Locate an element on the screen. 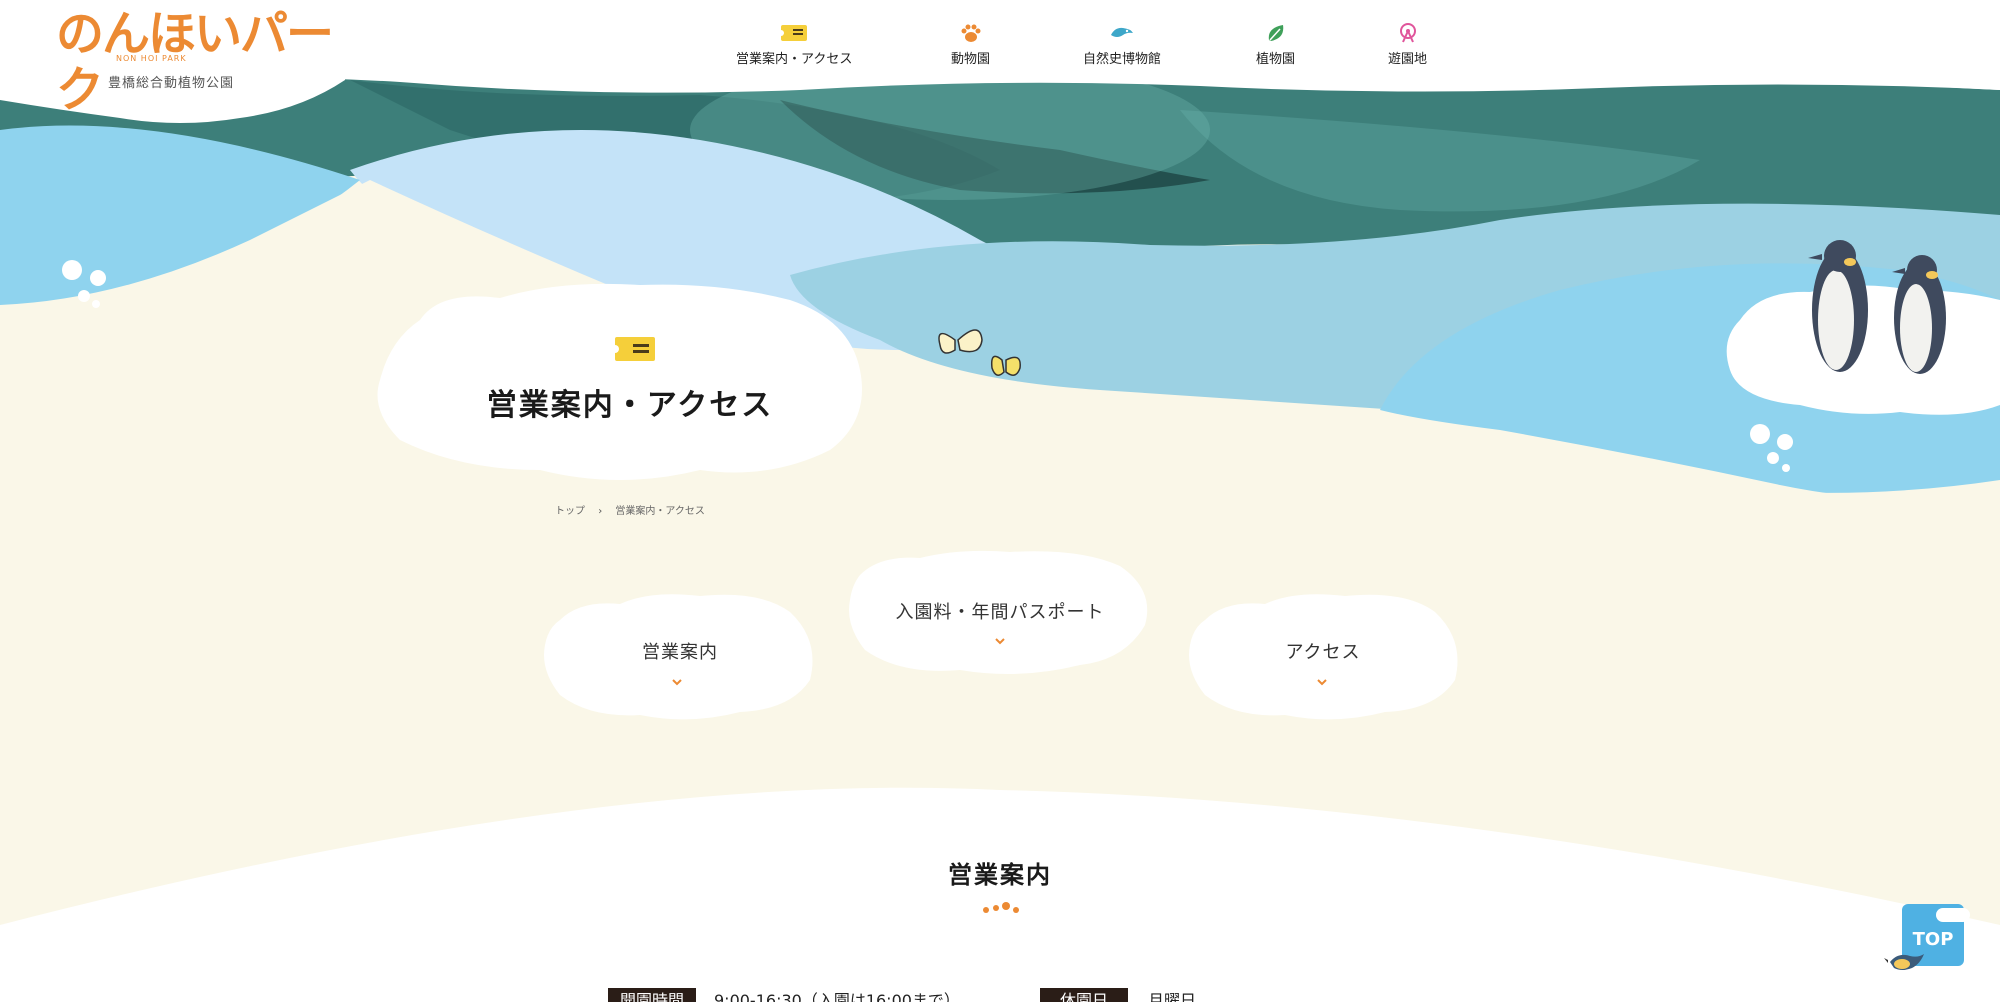 The height and width of the screenshot is (1002, 2000). anchor-link-hours: 営業案内 is located at coordinates (680, 651).